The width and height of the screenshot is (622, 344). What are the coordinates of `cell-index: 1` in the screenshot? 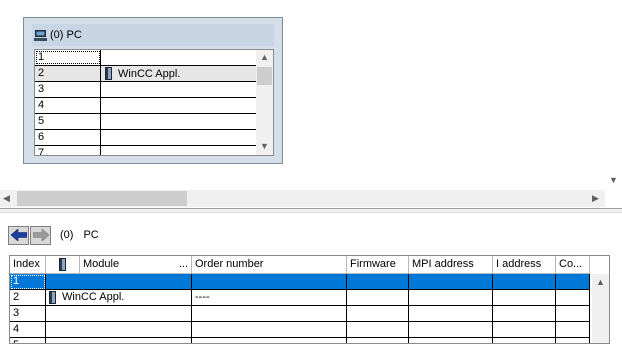 It's located at (28, 282).